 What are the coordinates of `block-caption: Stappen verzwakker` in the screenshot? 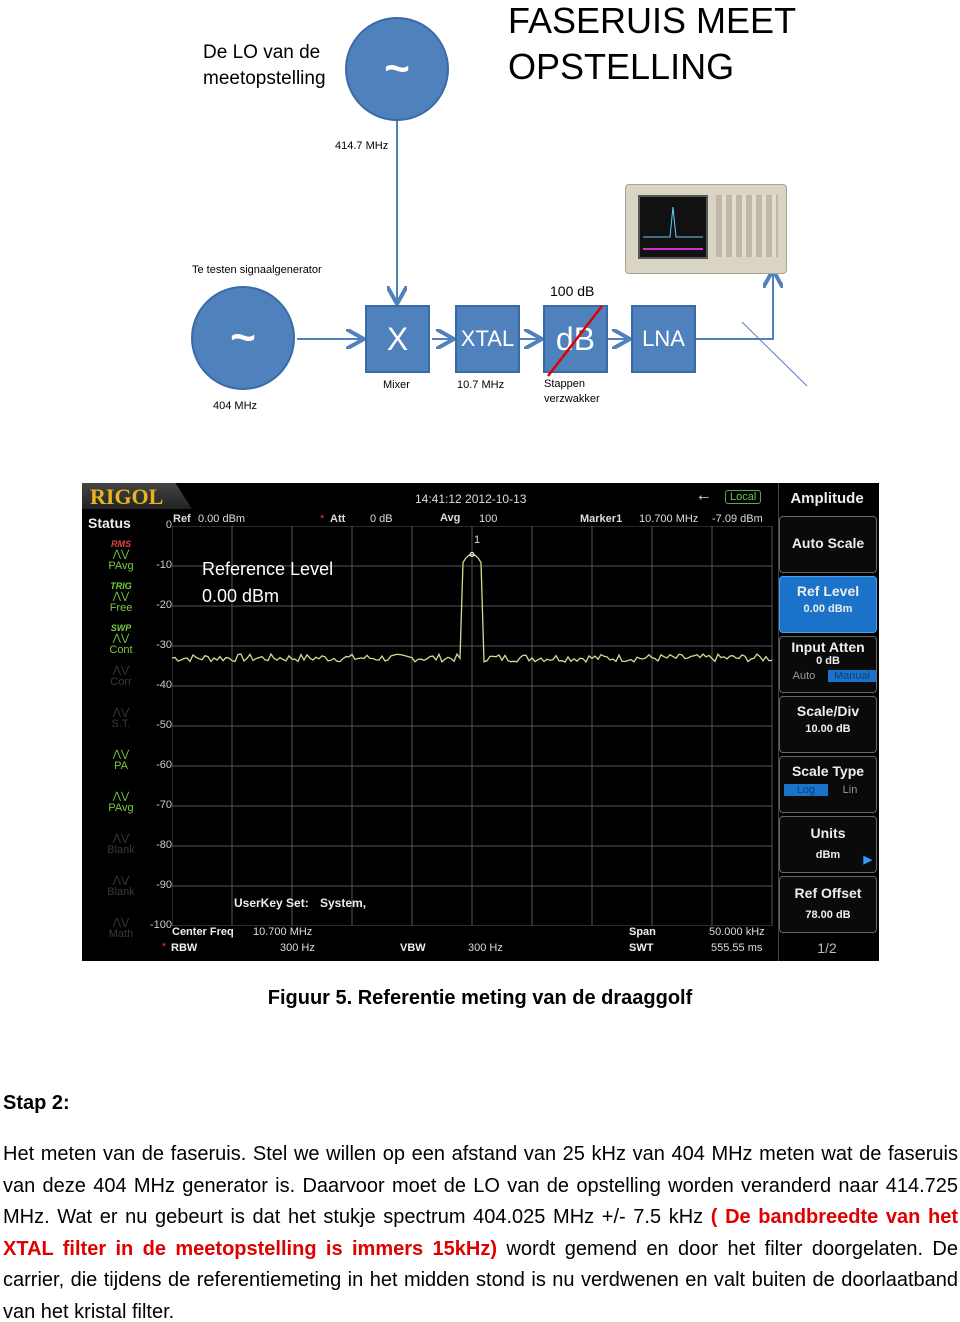 It's located at (572, 391).